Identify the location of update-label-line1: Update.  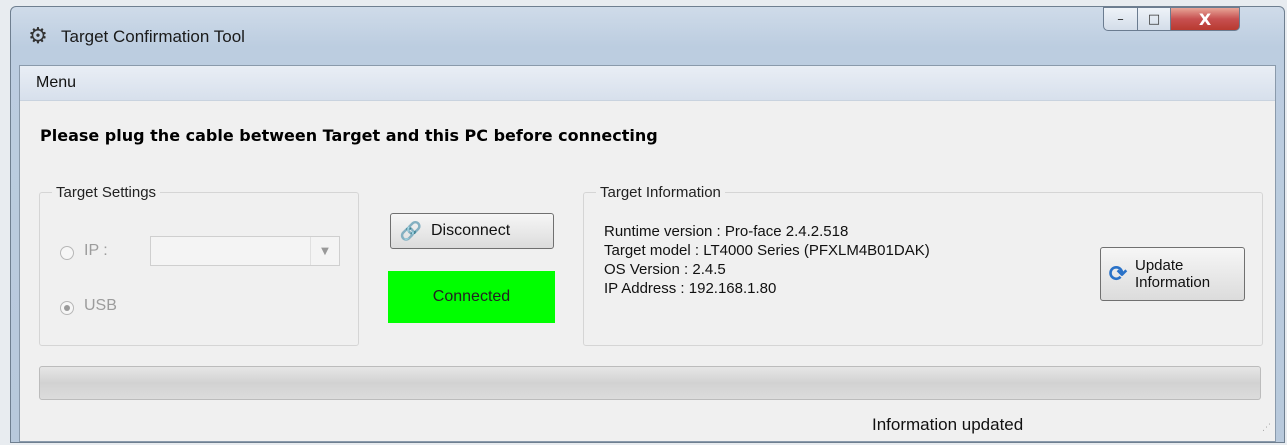
(1159, 265).